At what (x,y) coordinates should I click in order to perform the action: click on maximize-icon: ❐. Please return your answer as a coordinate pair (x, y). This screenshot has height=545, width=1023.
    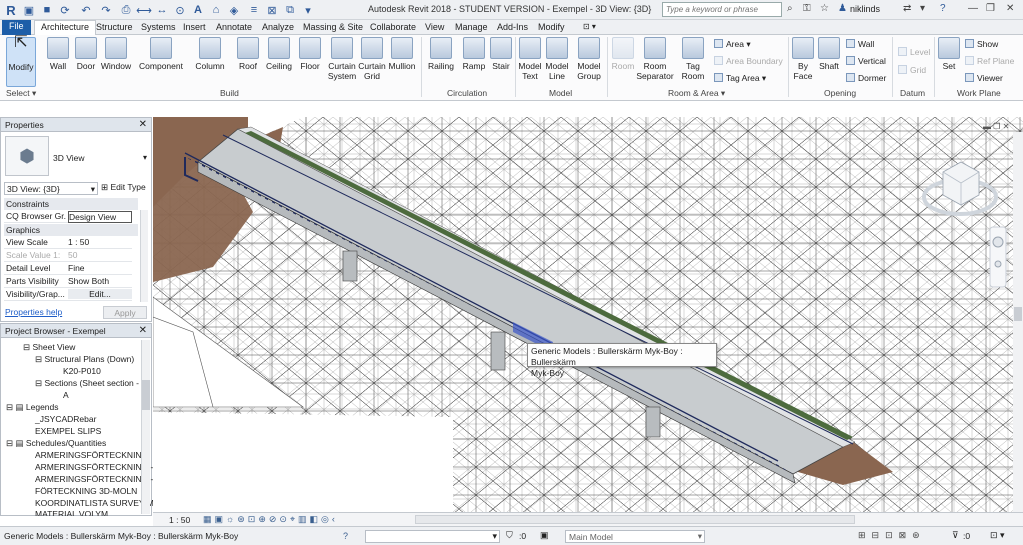
    Looking at the image, I should click on (990, 8).